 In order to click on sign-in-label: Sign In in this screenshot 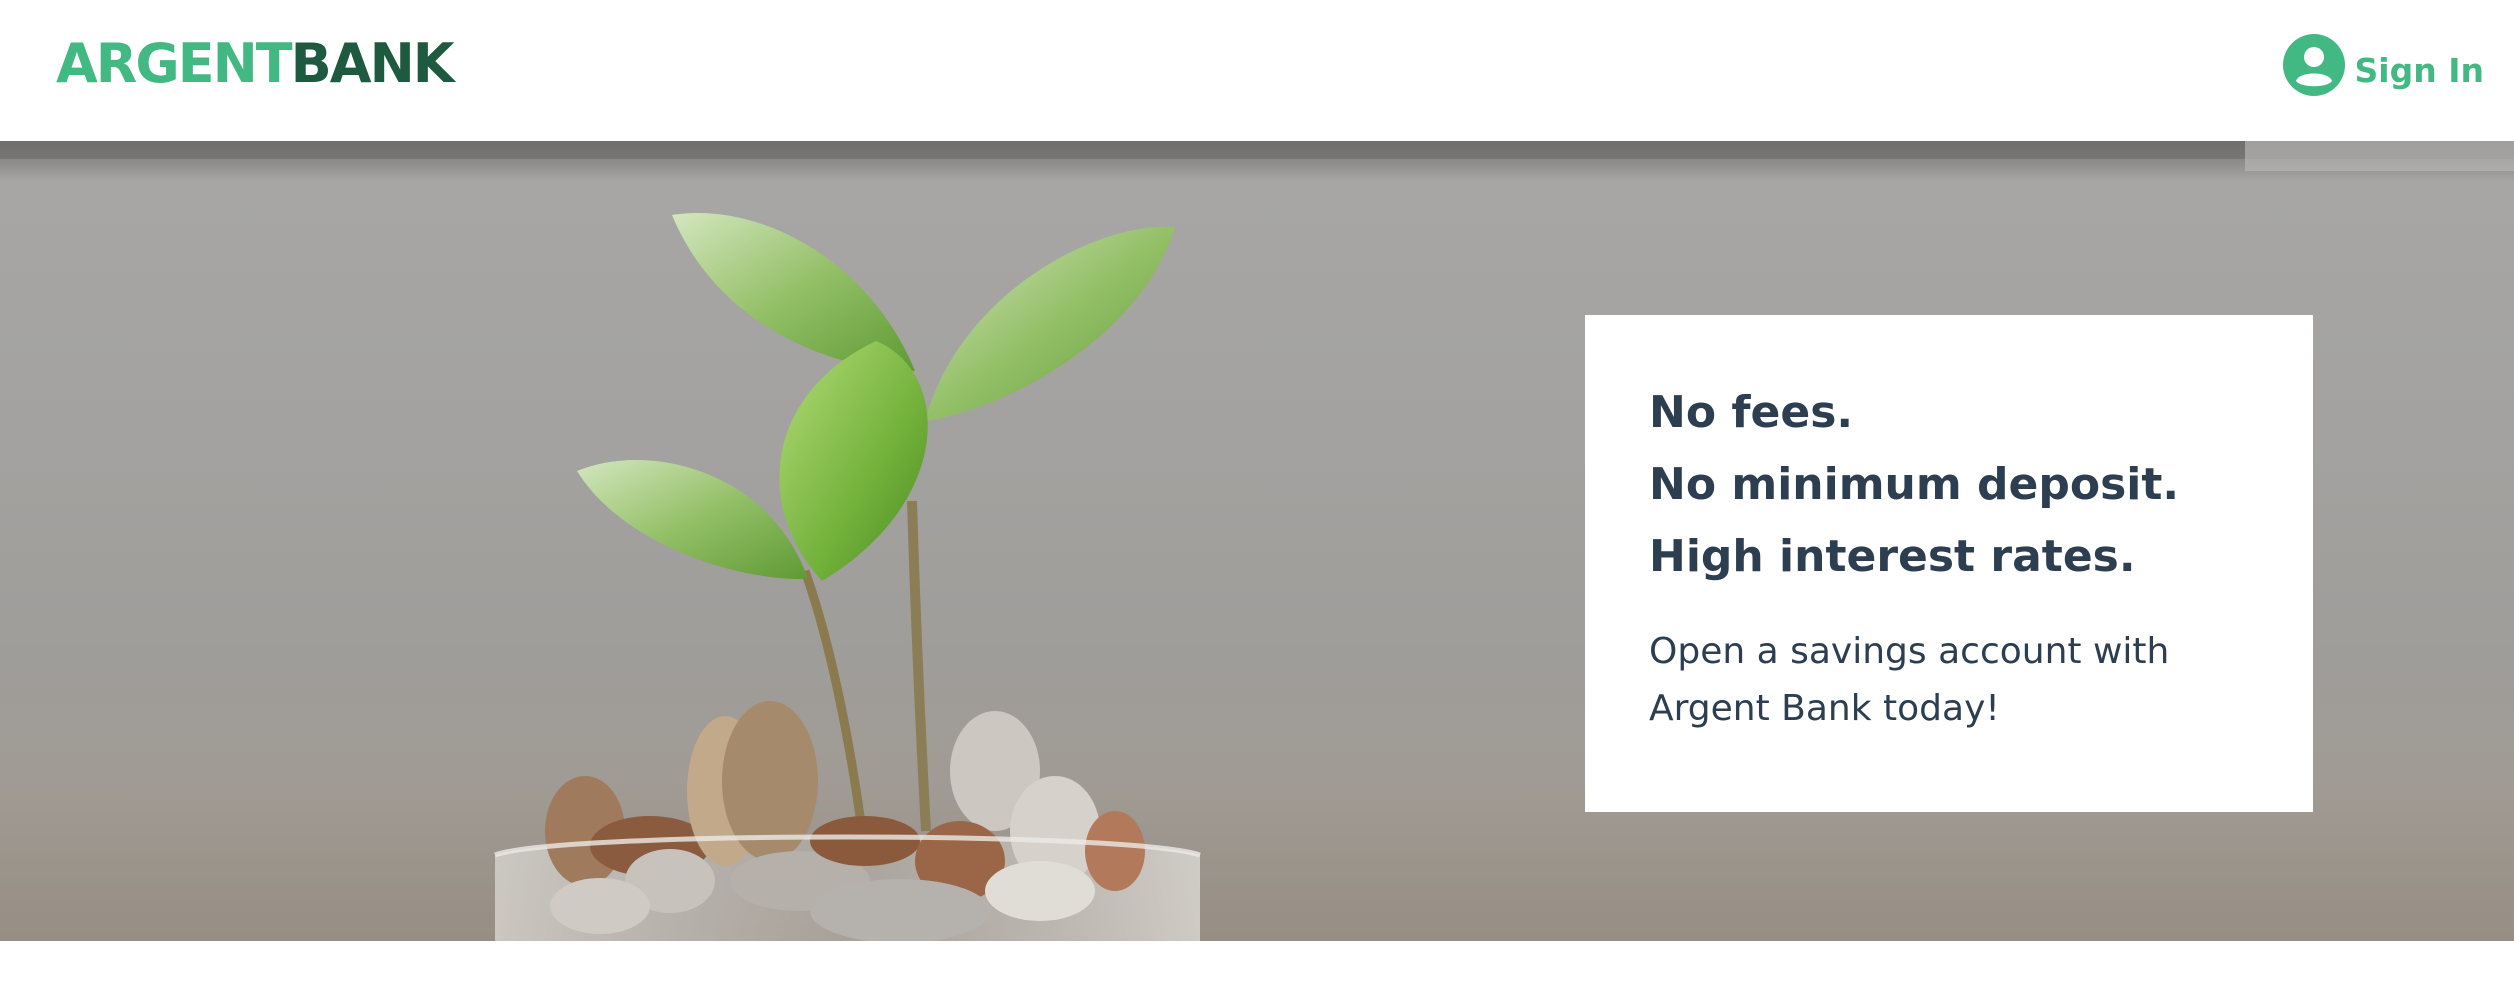, I will do `click(2419, 70)`.